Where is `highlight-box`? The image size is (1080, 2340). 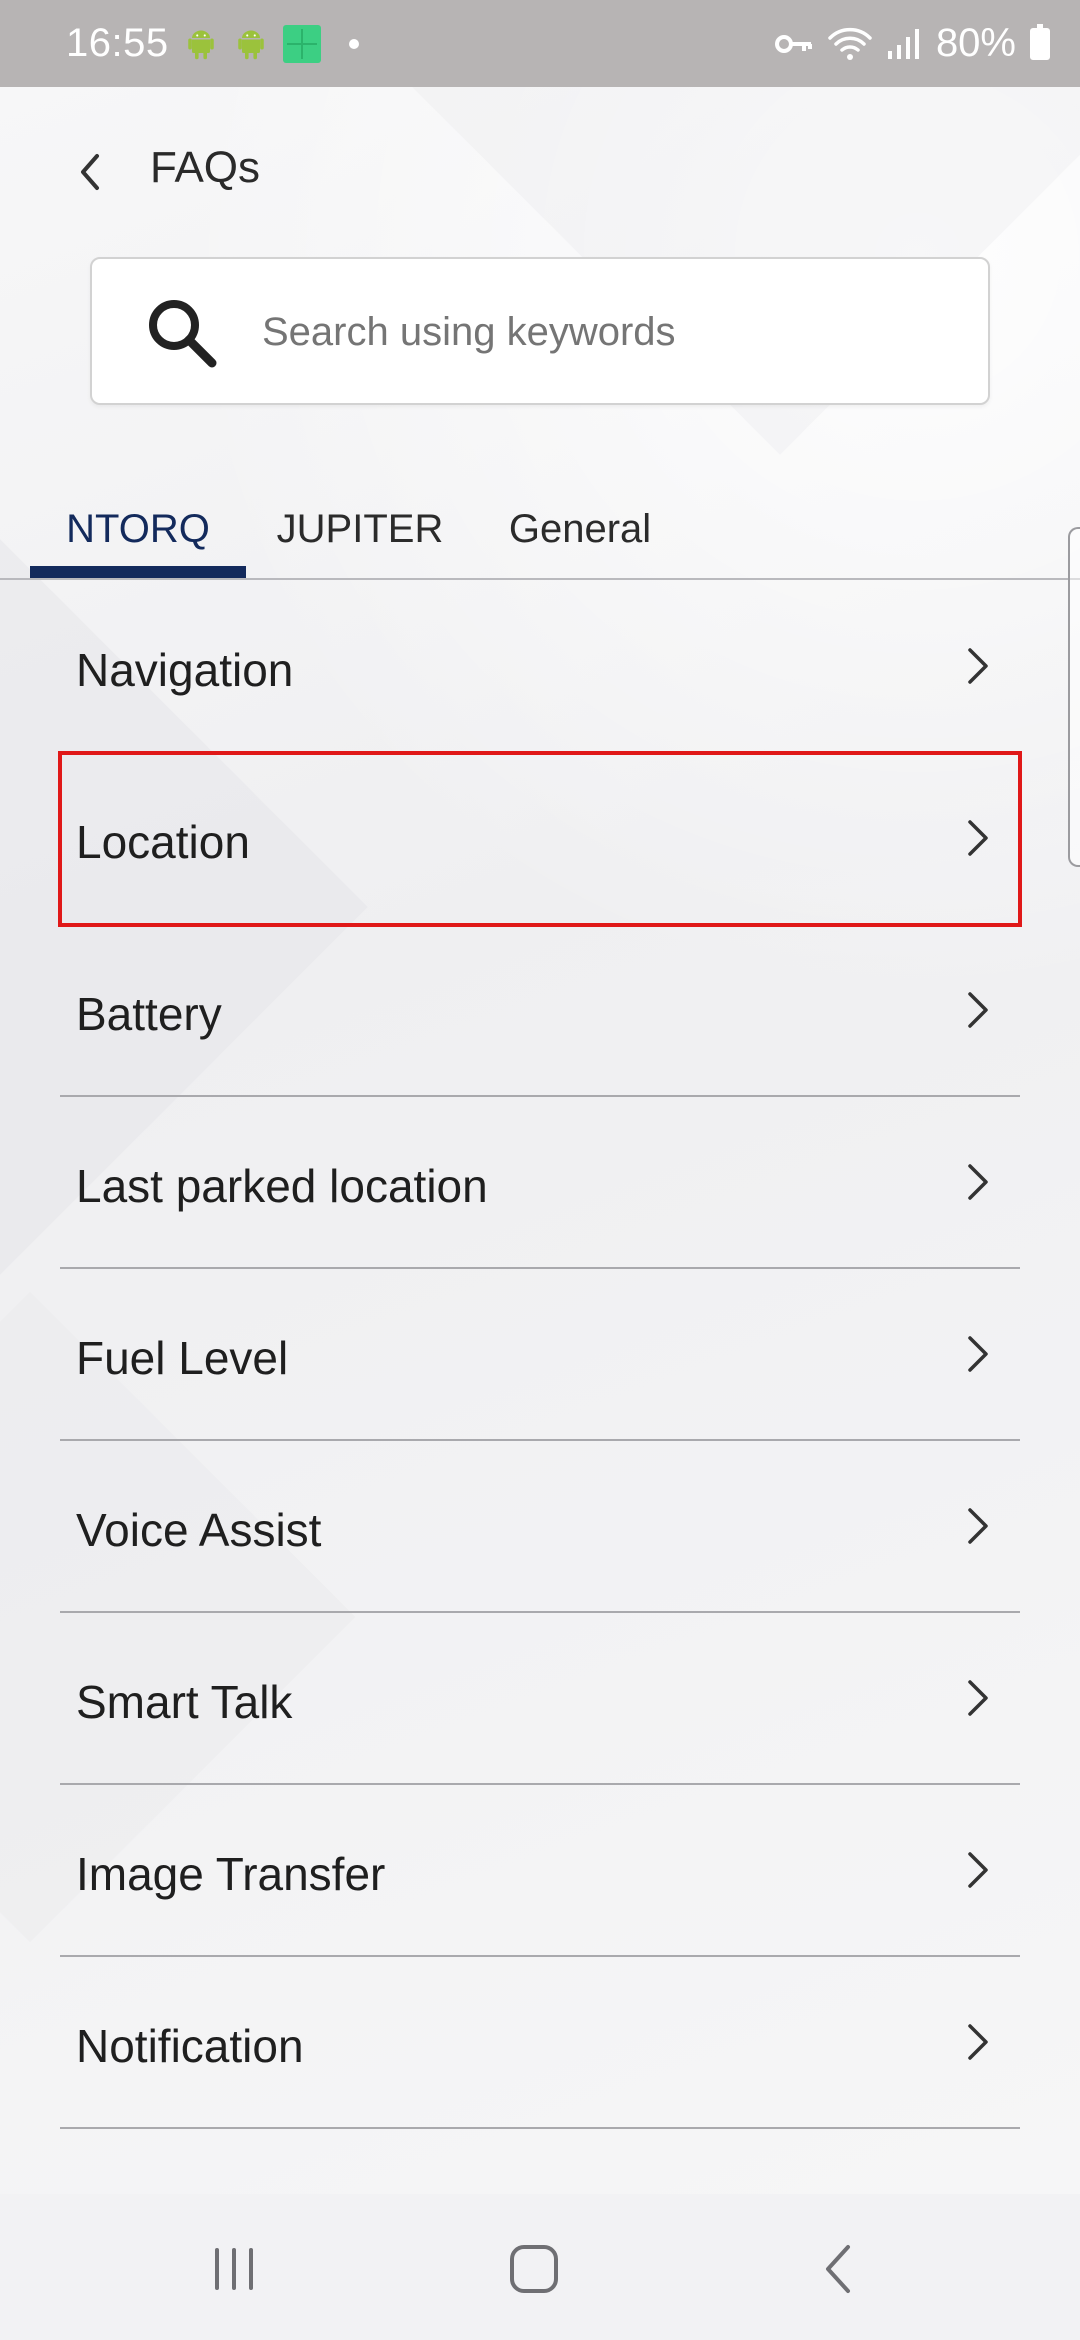 highlight-box is located at coordinates (540, 839).